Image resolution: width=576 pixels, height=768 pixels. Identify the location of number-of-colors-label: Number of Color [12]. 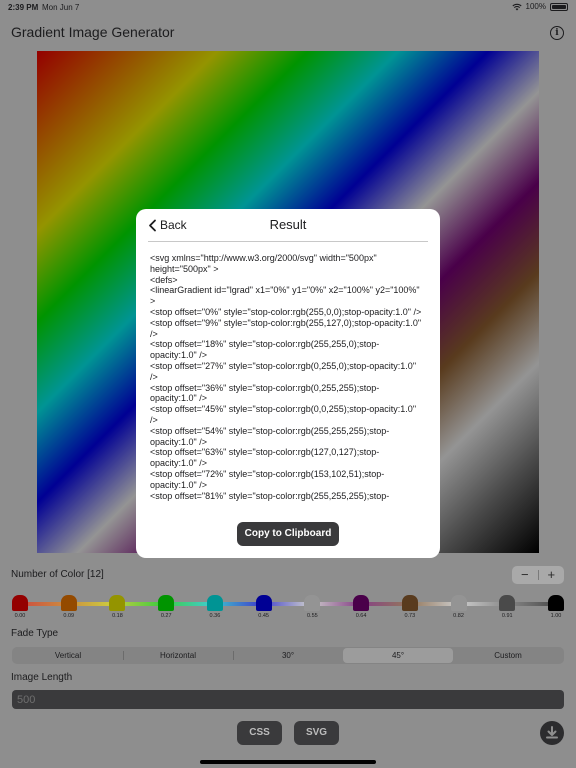
(57, 574).